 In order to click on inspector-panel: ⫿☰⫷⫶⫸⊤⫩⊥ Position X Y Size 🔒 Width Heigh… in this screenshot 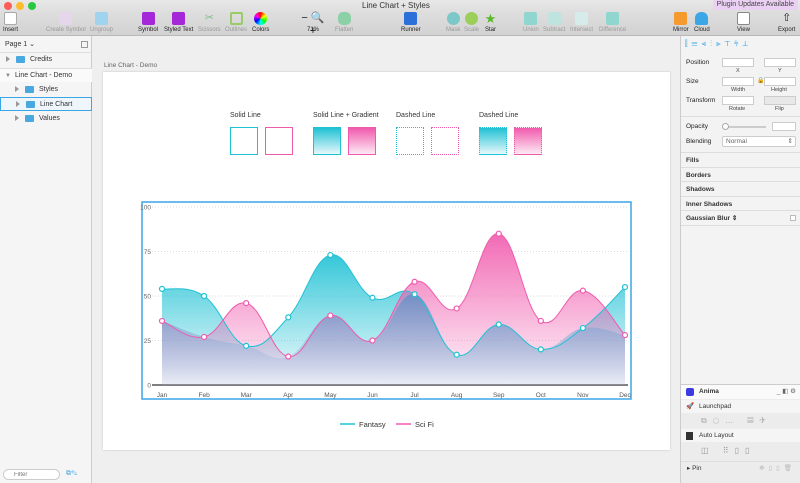, I will do `click(740, 259)`.